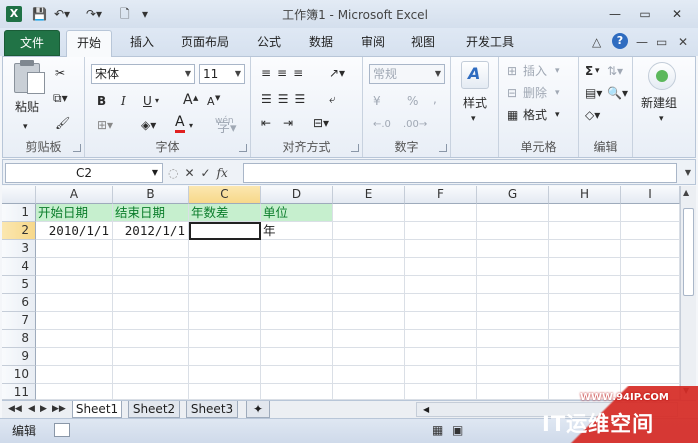  Describe the element at coordinates (490, 44) in the screenshot. I see `tab-developer: 开发工具` at that location.